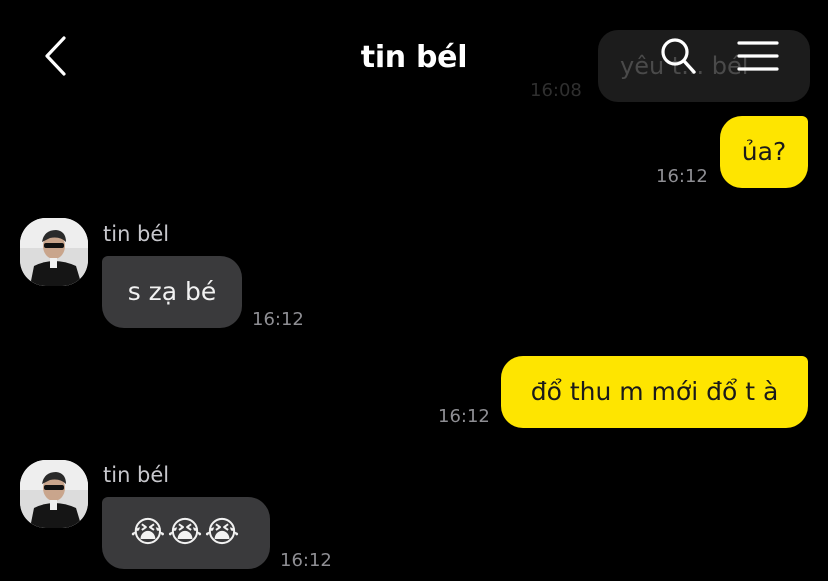  I want to click on message-text: 😭😭😭, so click(186, 532).